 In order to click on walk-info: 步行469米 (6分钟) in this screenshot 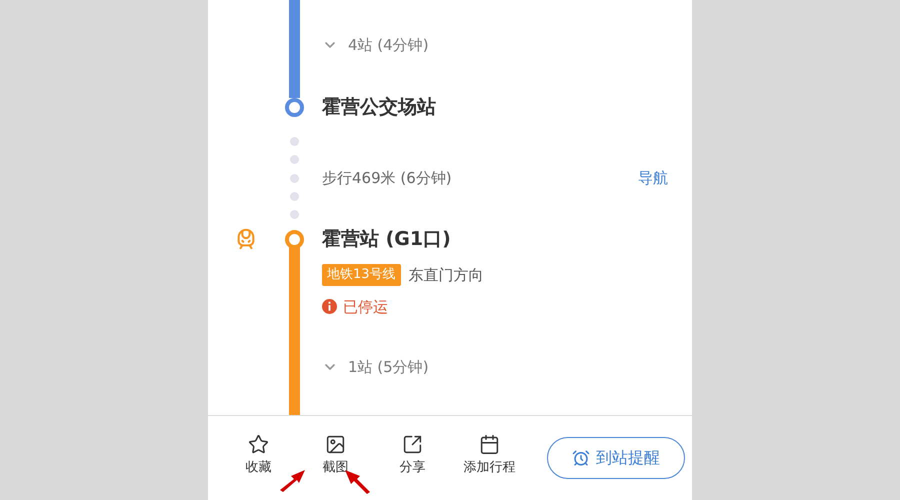, I will do `click(387, 178)`.